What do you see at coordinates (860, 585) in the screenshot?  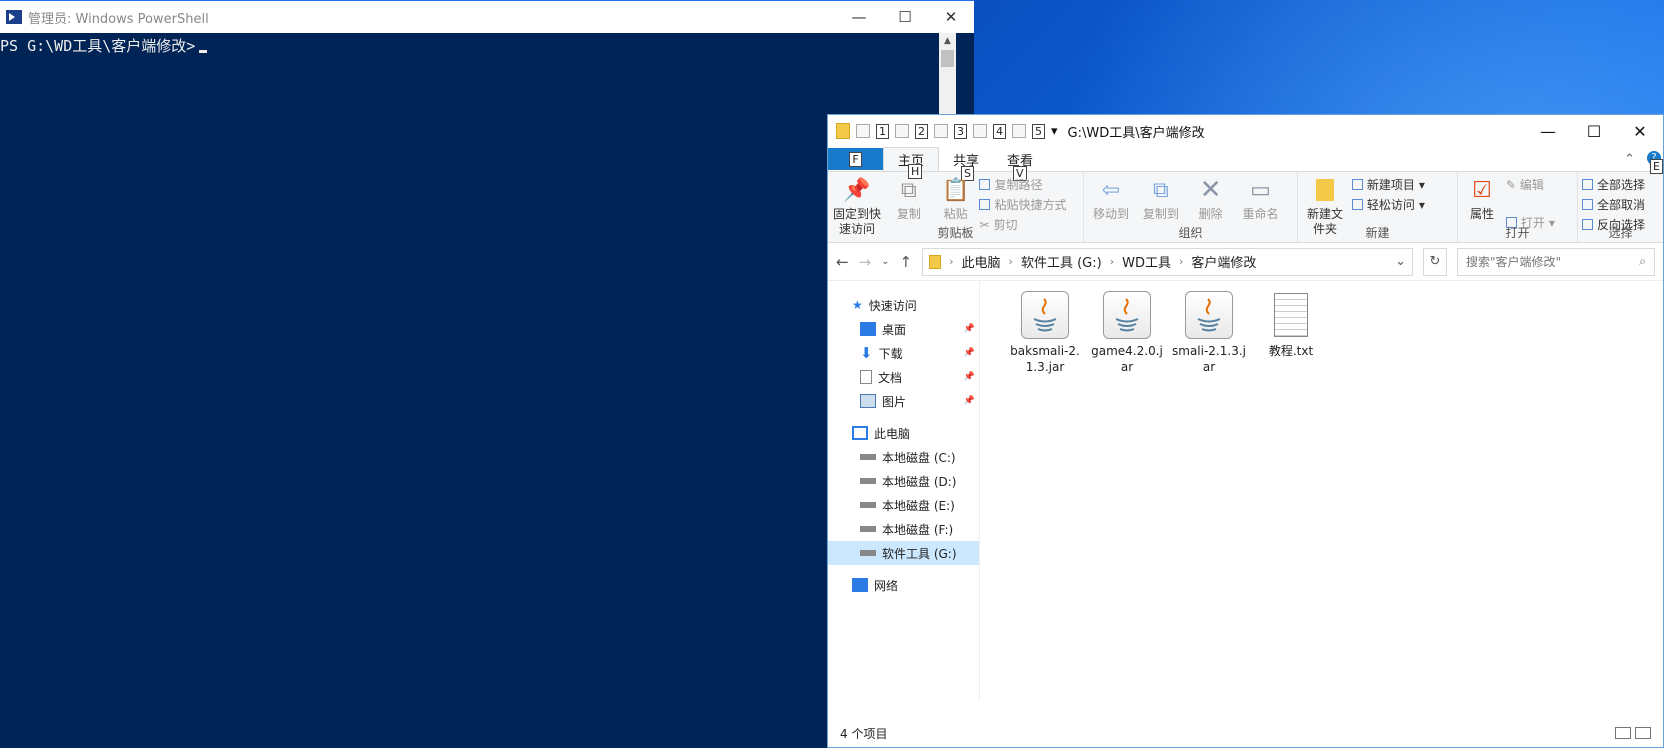 I see `network-icon` at bounding box center [860, 585].